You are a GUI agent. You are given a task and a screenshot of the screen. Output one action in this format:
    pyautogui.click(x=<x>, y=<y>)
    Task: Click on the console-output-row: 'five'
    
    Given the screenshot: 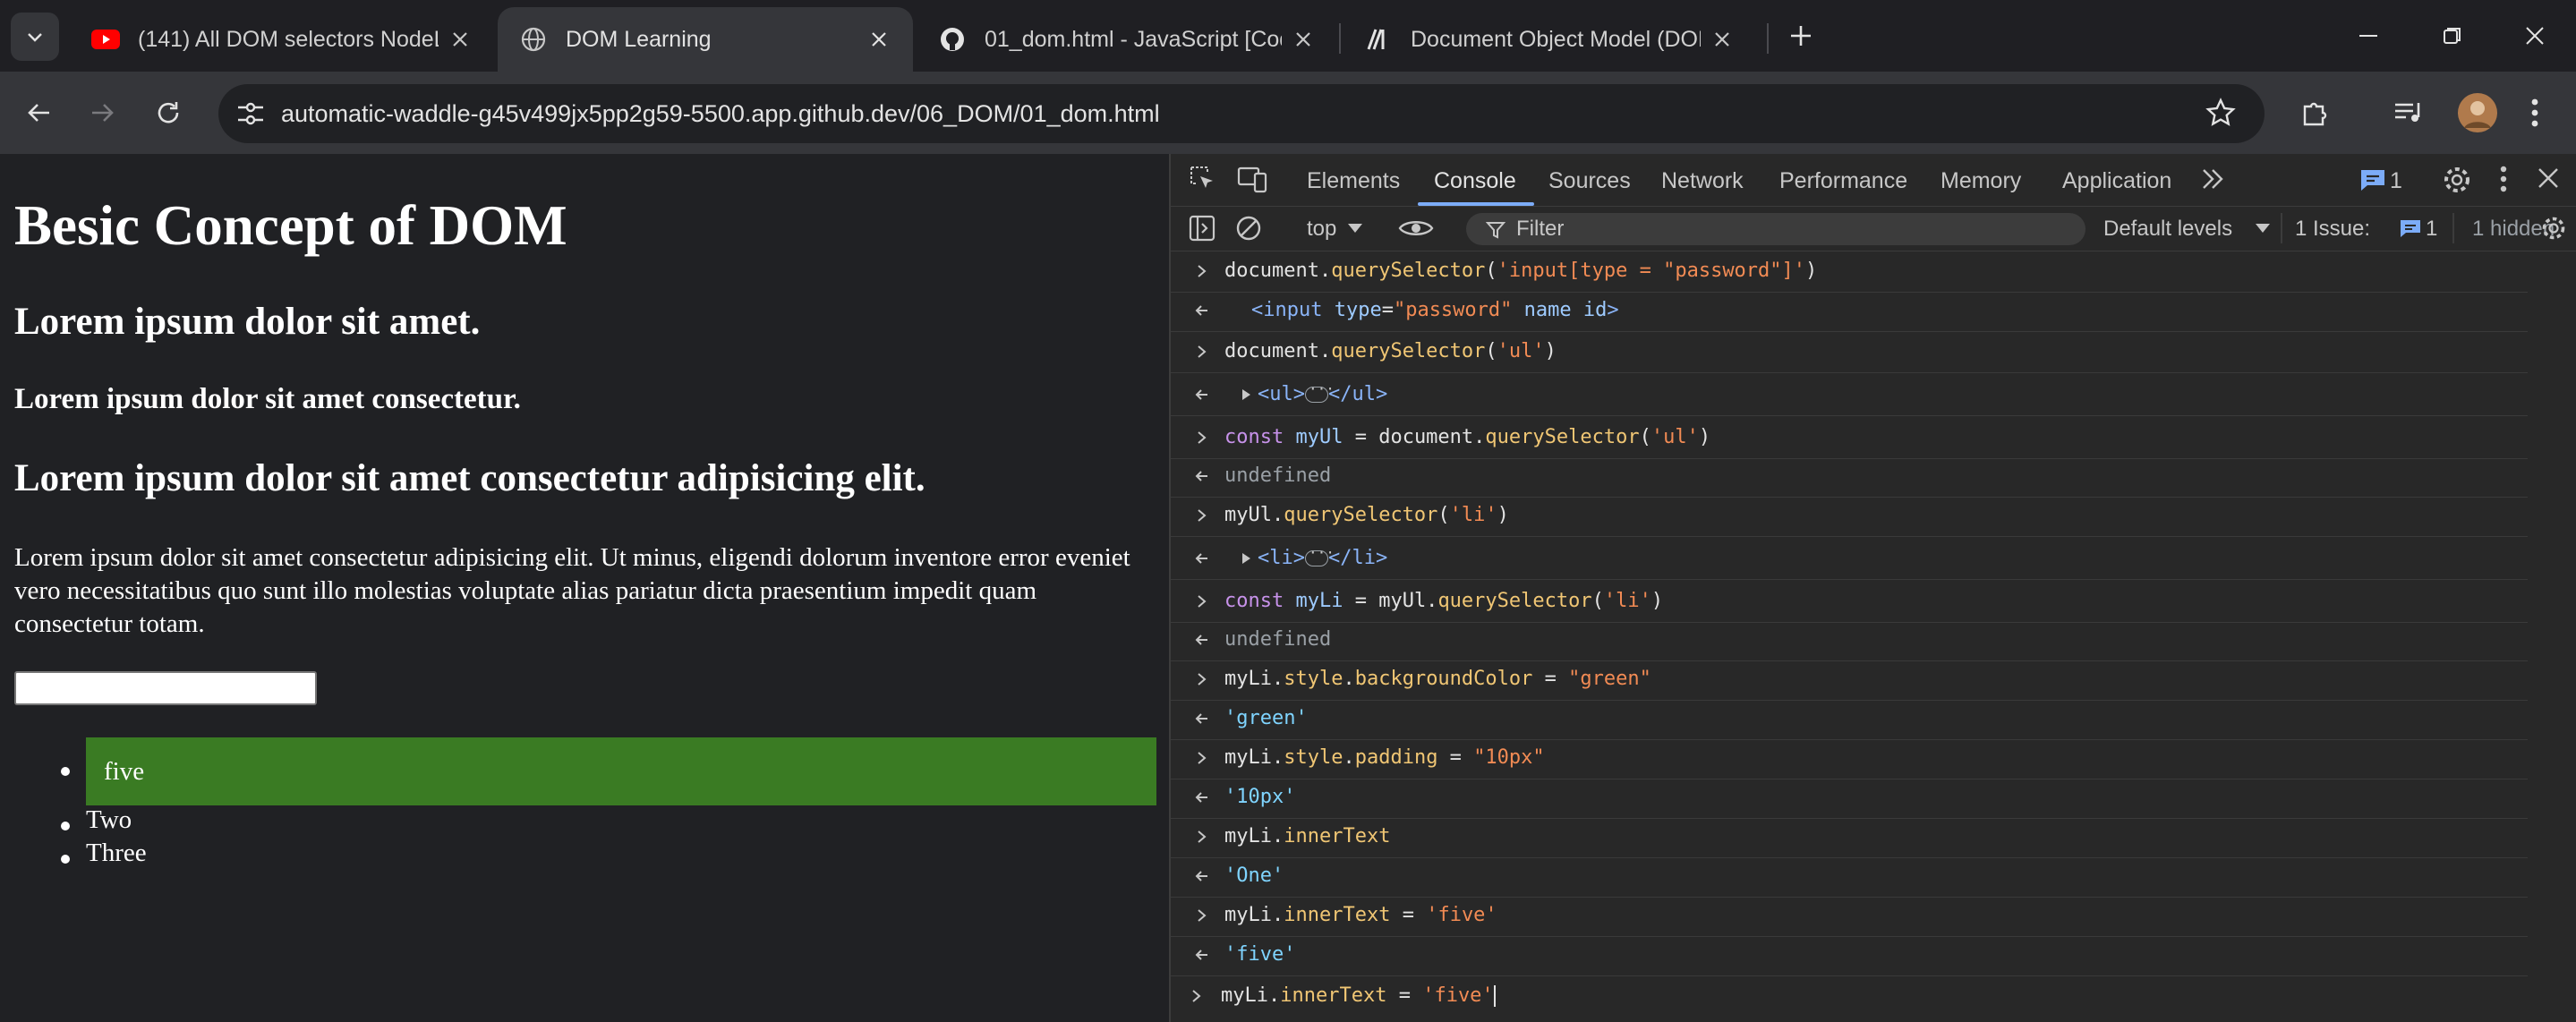 What is the action you would take?
    pyautogui.click(x=1849, y=956)
    